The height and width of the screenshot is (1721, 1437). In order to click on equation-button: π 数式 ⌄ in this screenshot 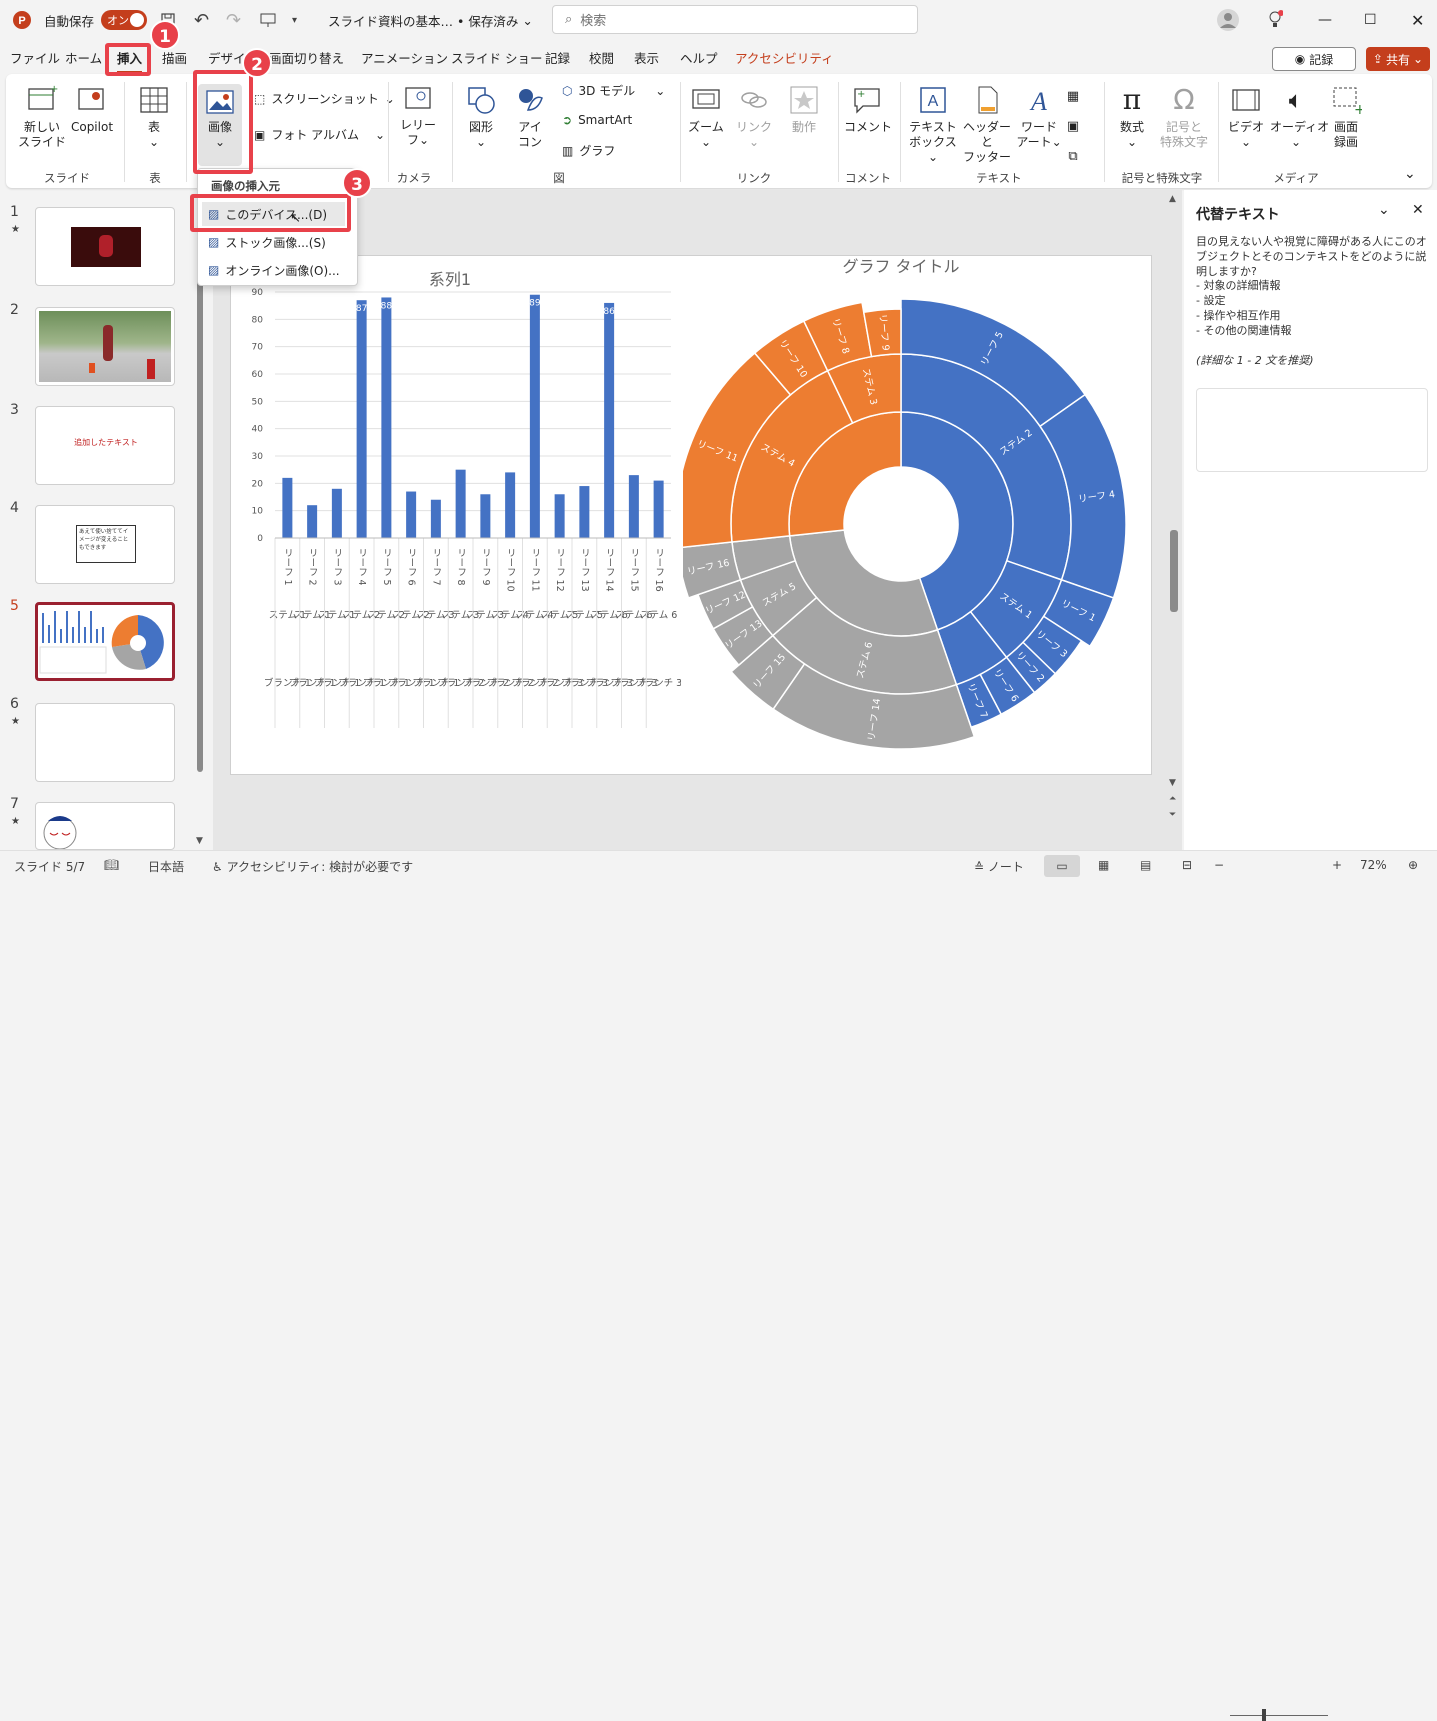, I will do `click(1132, 117)`.